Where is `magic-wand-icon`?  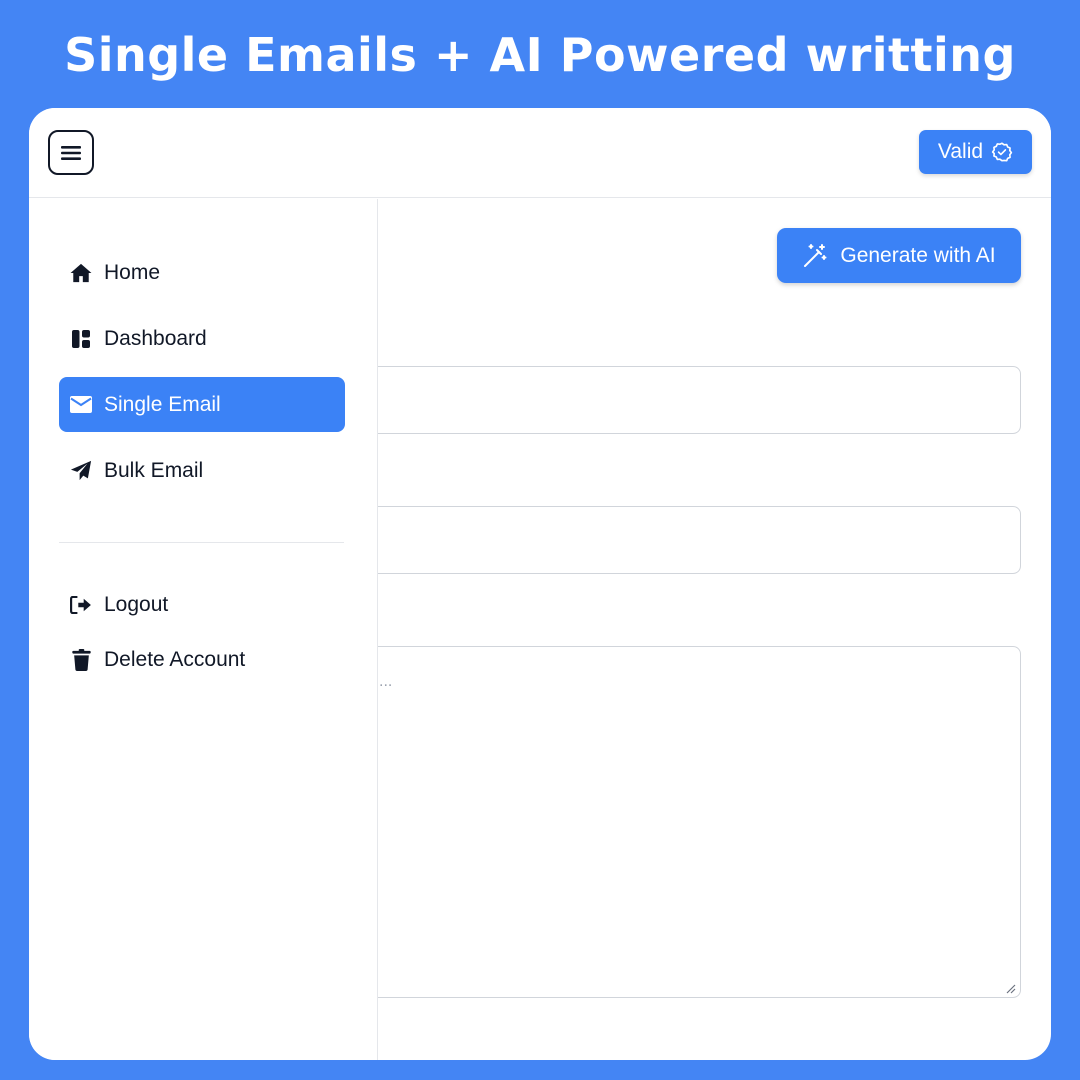
magic-wand-icon is located at coordinates (815, 255).